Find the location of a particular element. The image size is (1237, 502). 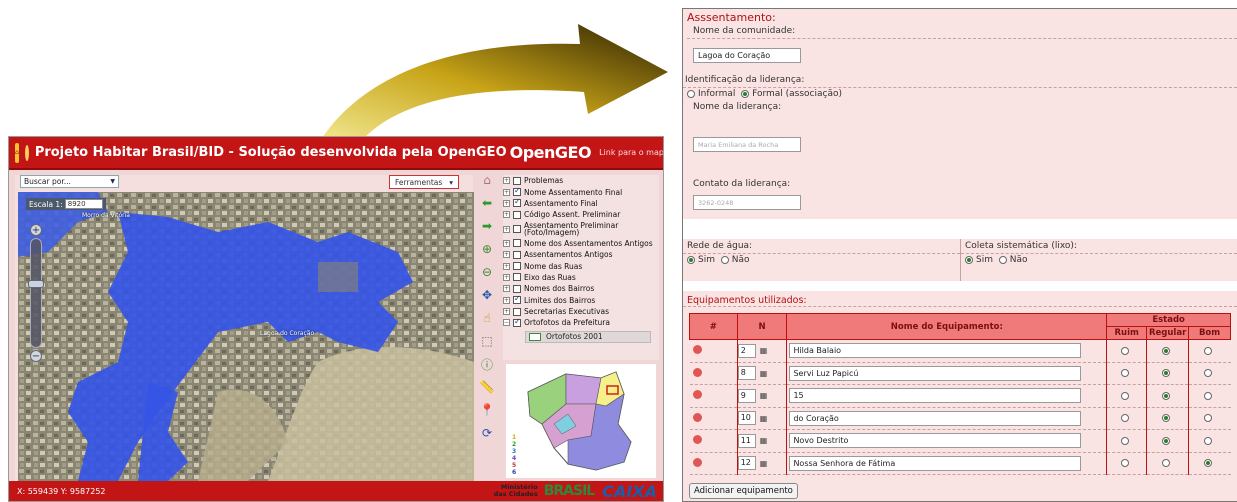

sublayer-item: Ortofotos 2001 is located at coordinates (588, 336).